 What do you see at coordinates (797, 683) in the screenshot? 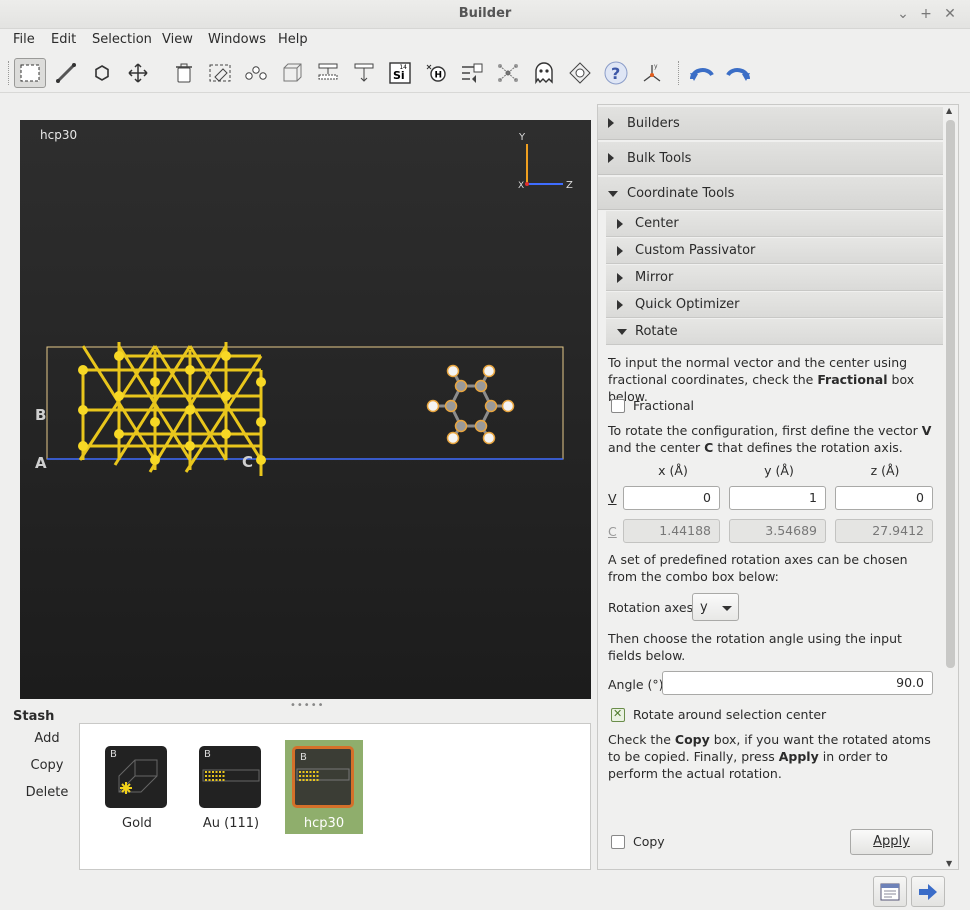
I see `angle-input: 90.0` at bounding box center [797, 683].